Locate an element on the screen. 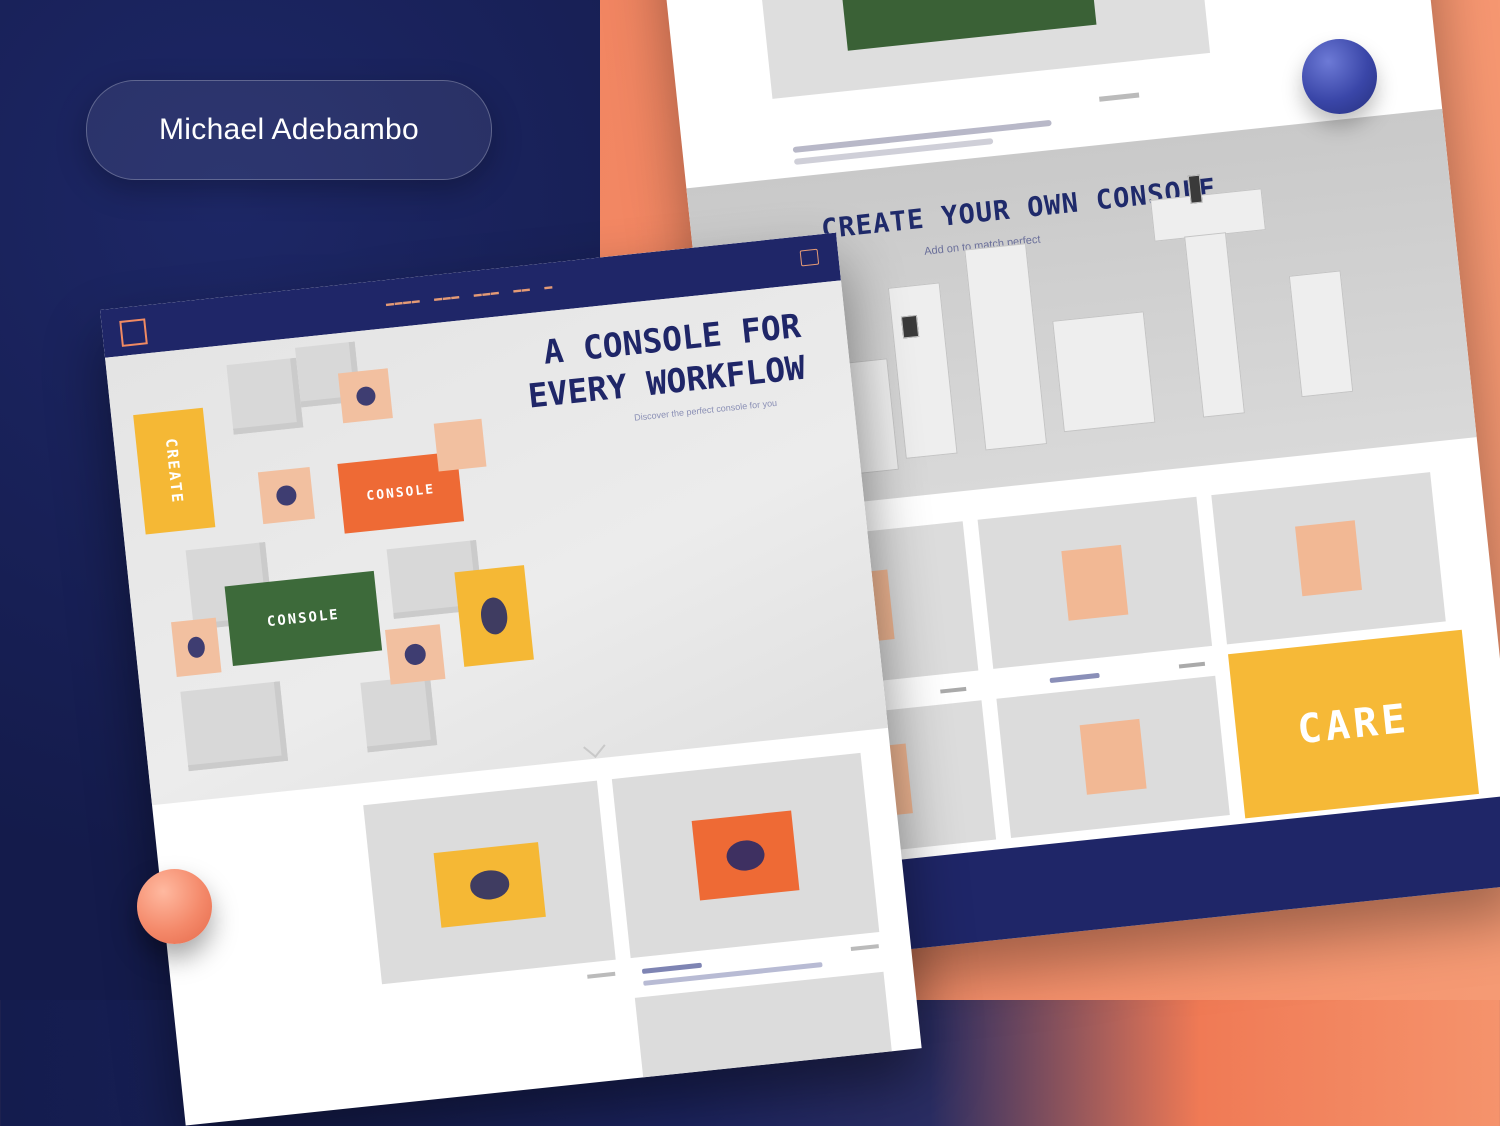  create-package: CREATE is located at coordinates (174, 471).